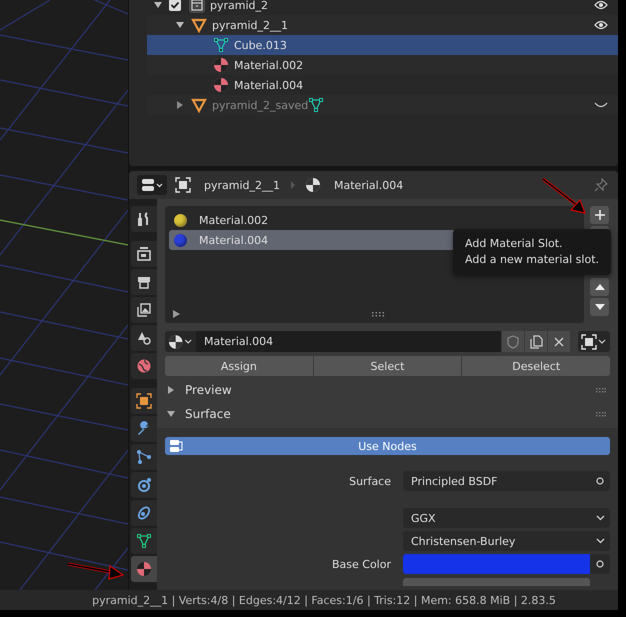 The image size is (626, 617). I want to click on dropdown-field: Christensen-Burley, so click(506, 541).